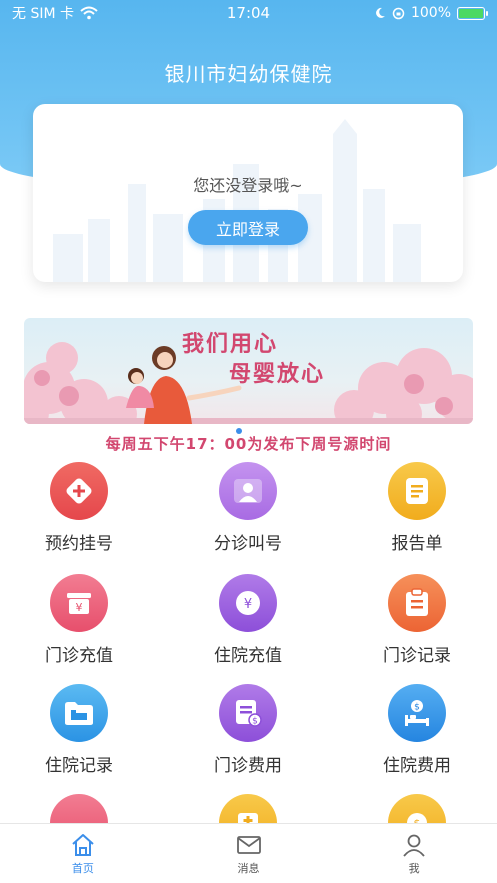  Describe the element at coordinates (83, 845) in the screenshot. I see `home-icon` at that location.